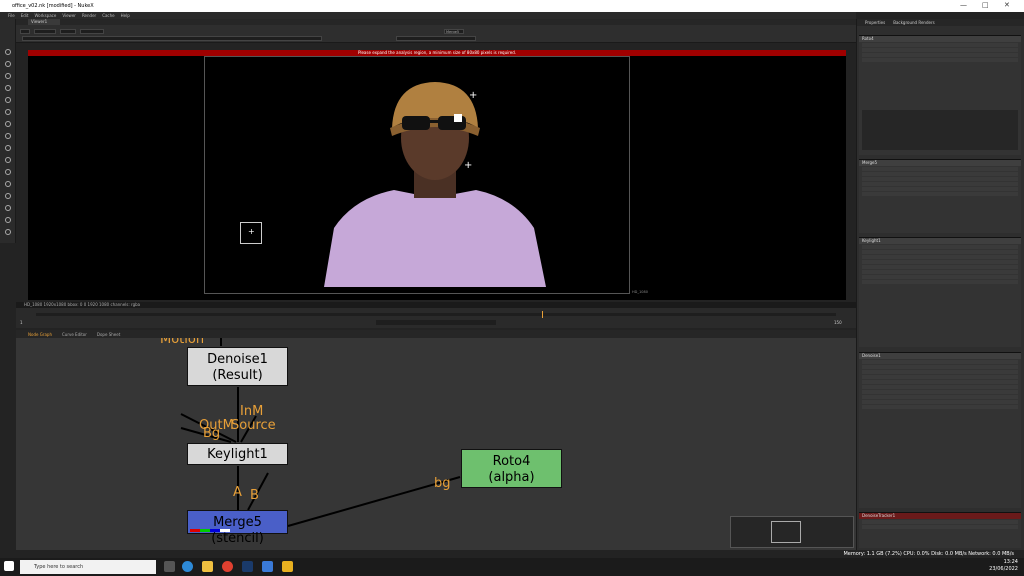 This screenshot has height=576, width=1024. I want to click on channel-indicator, so click(210, 530).